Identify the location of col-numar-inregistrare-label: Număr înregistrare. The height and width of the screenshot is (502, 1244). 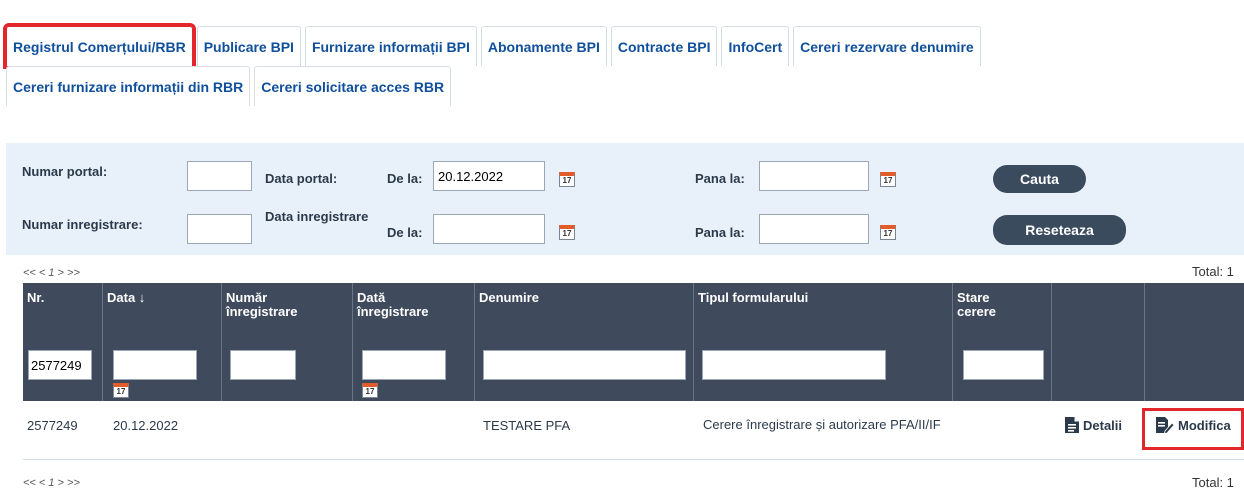
(262, 304).